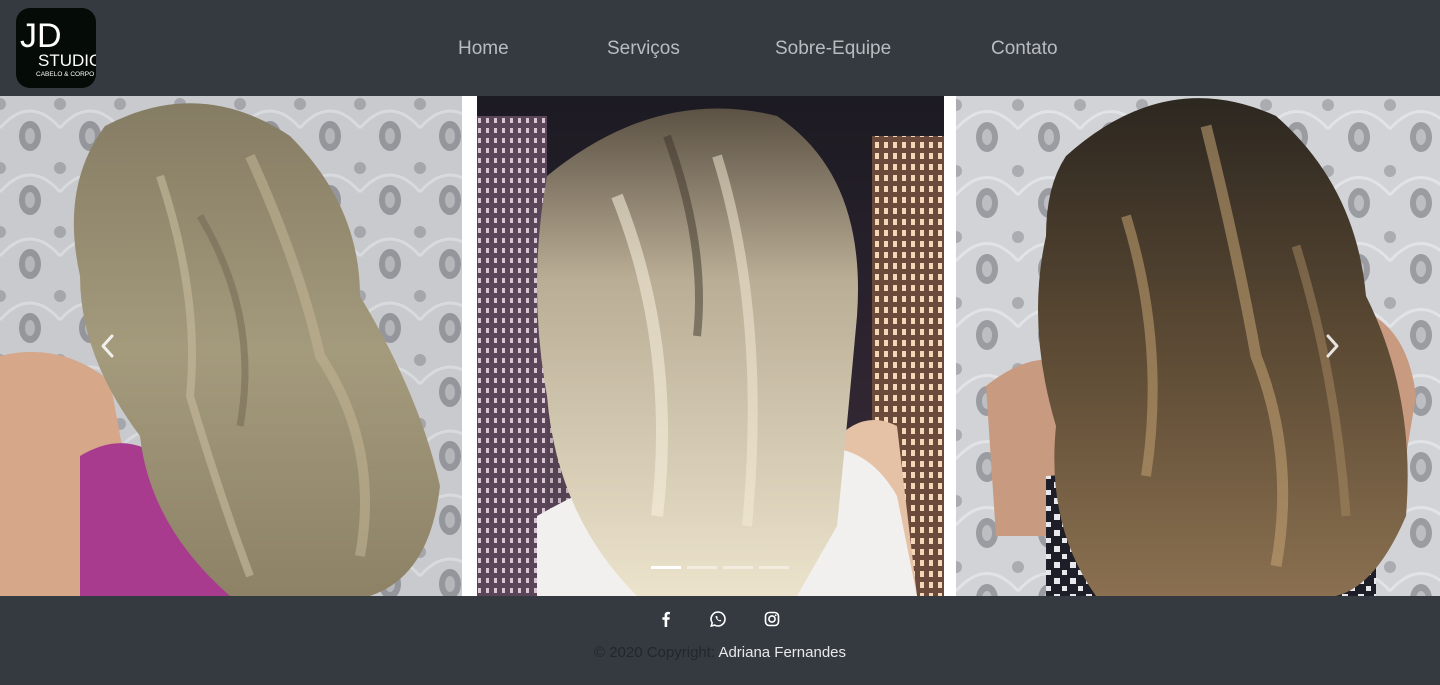 This screenshot has height=685, width=1440. I want to click on logo-mark: JD STUDIO CABELO & CORPO, so click(58, 47).